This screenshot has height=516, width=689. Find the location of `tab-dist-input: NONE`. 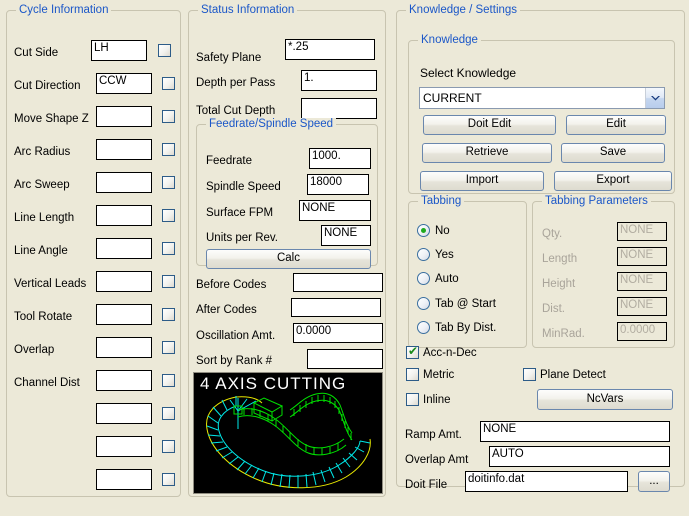

tab-dist-input: NONE is located at coordinates (642, 306).